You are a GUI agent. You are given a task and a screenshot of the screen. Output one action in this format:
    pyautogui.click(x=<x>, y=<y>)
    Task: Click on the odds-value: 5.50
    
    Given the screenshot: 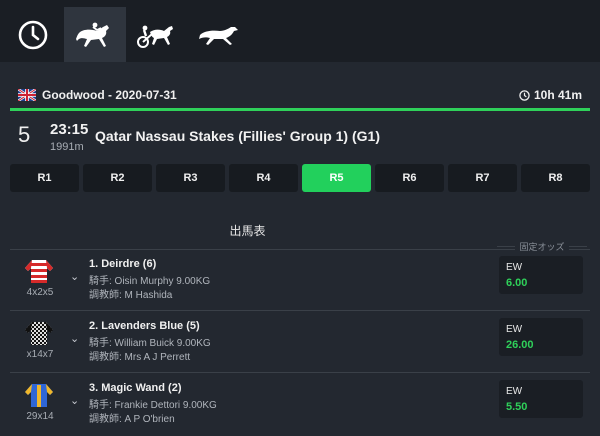 What is the action you would take?
    pyautogui.click(x=517, y=407)
    